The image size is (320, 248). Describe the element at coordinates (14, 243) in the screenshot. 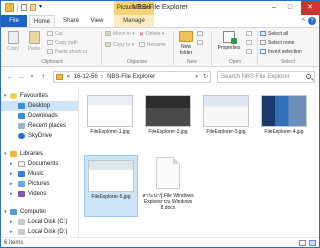

I see `item-count: 6 items` at that location.